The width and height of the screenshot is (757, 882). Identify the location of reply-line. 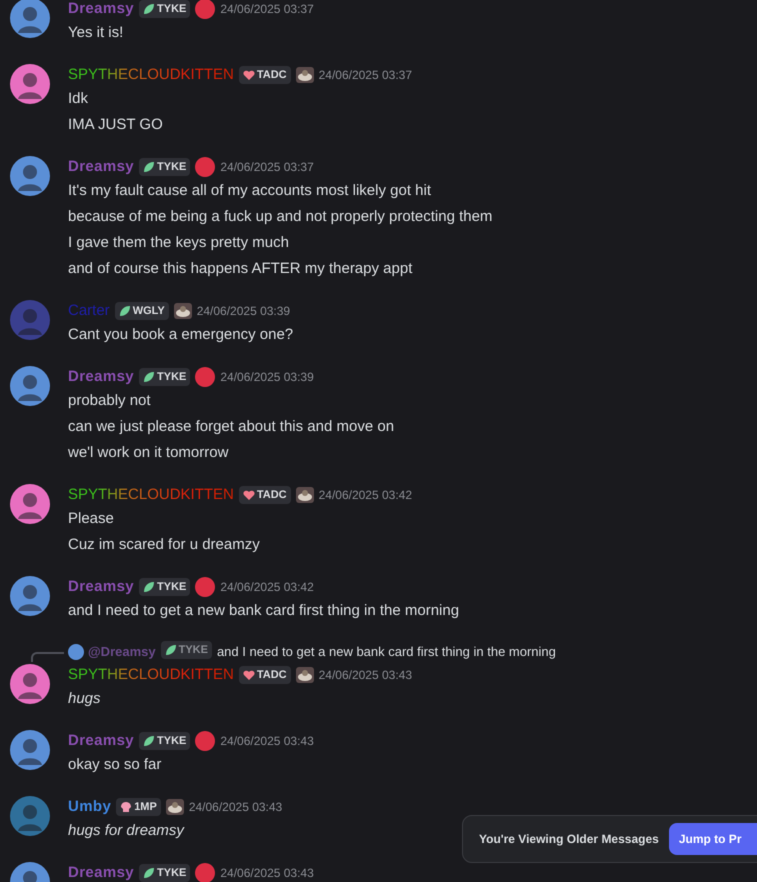
(47, 657).